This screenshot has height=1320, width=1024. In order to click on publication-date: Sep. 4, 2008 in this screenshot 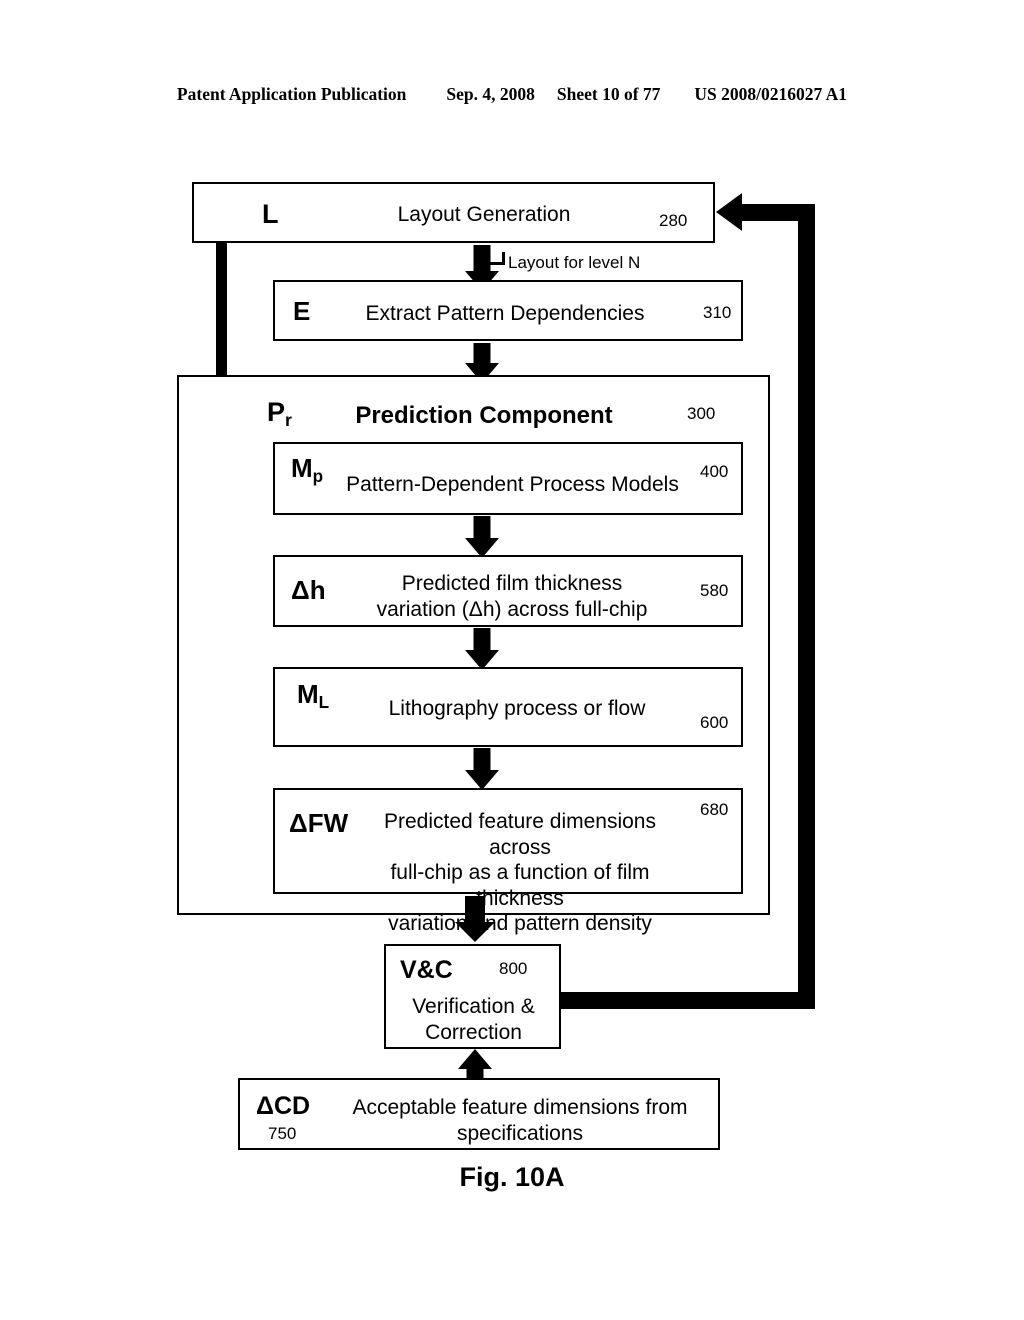, I will do `click(490, 94)`.